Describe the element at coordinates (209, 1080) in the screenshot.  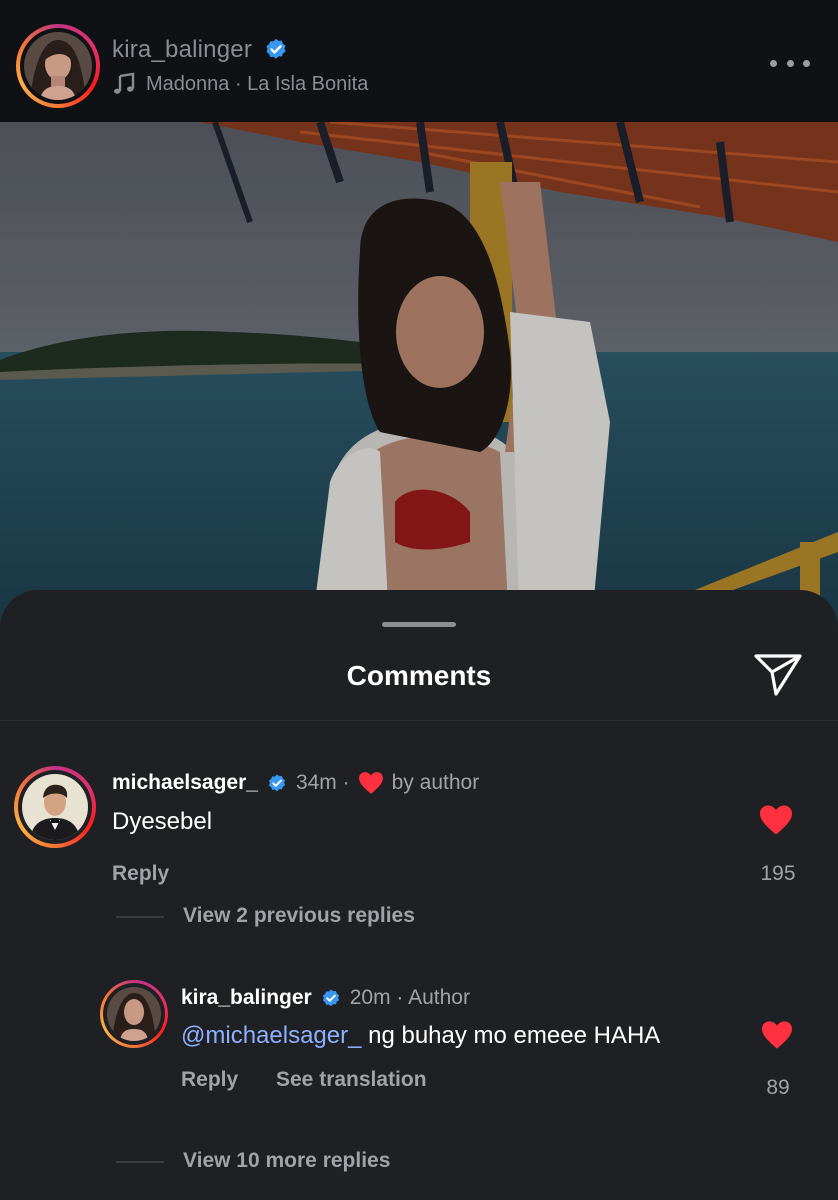
I see `reply-reply-button: Reply` at that location.